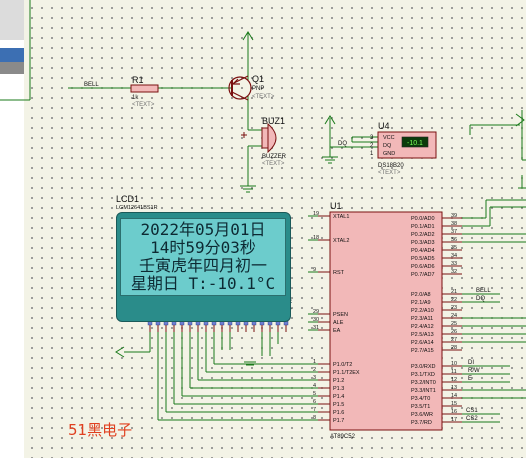 The width and height of the screenshot is (526, 458). Describe the element at coordinates (314, 270) in the screenshot. I see `mcu-pin-number: 9` at that location.